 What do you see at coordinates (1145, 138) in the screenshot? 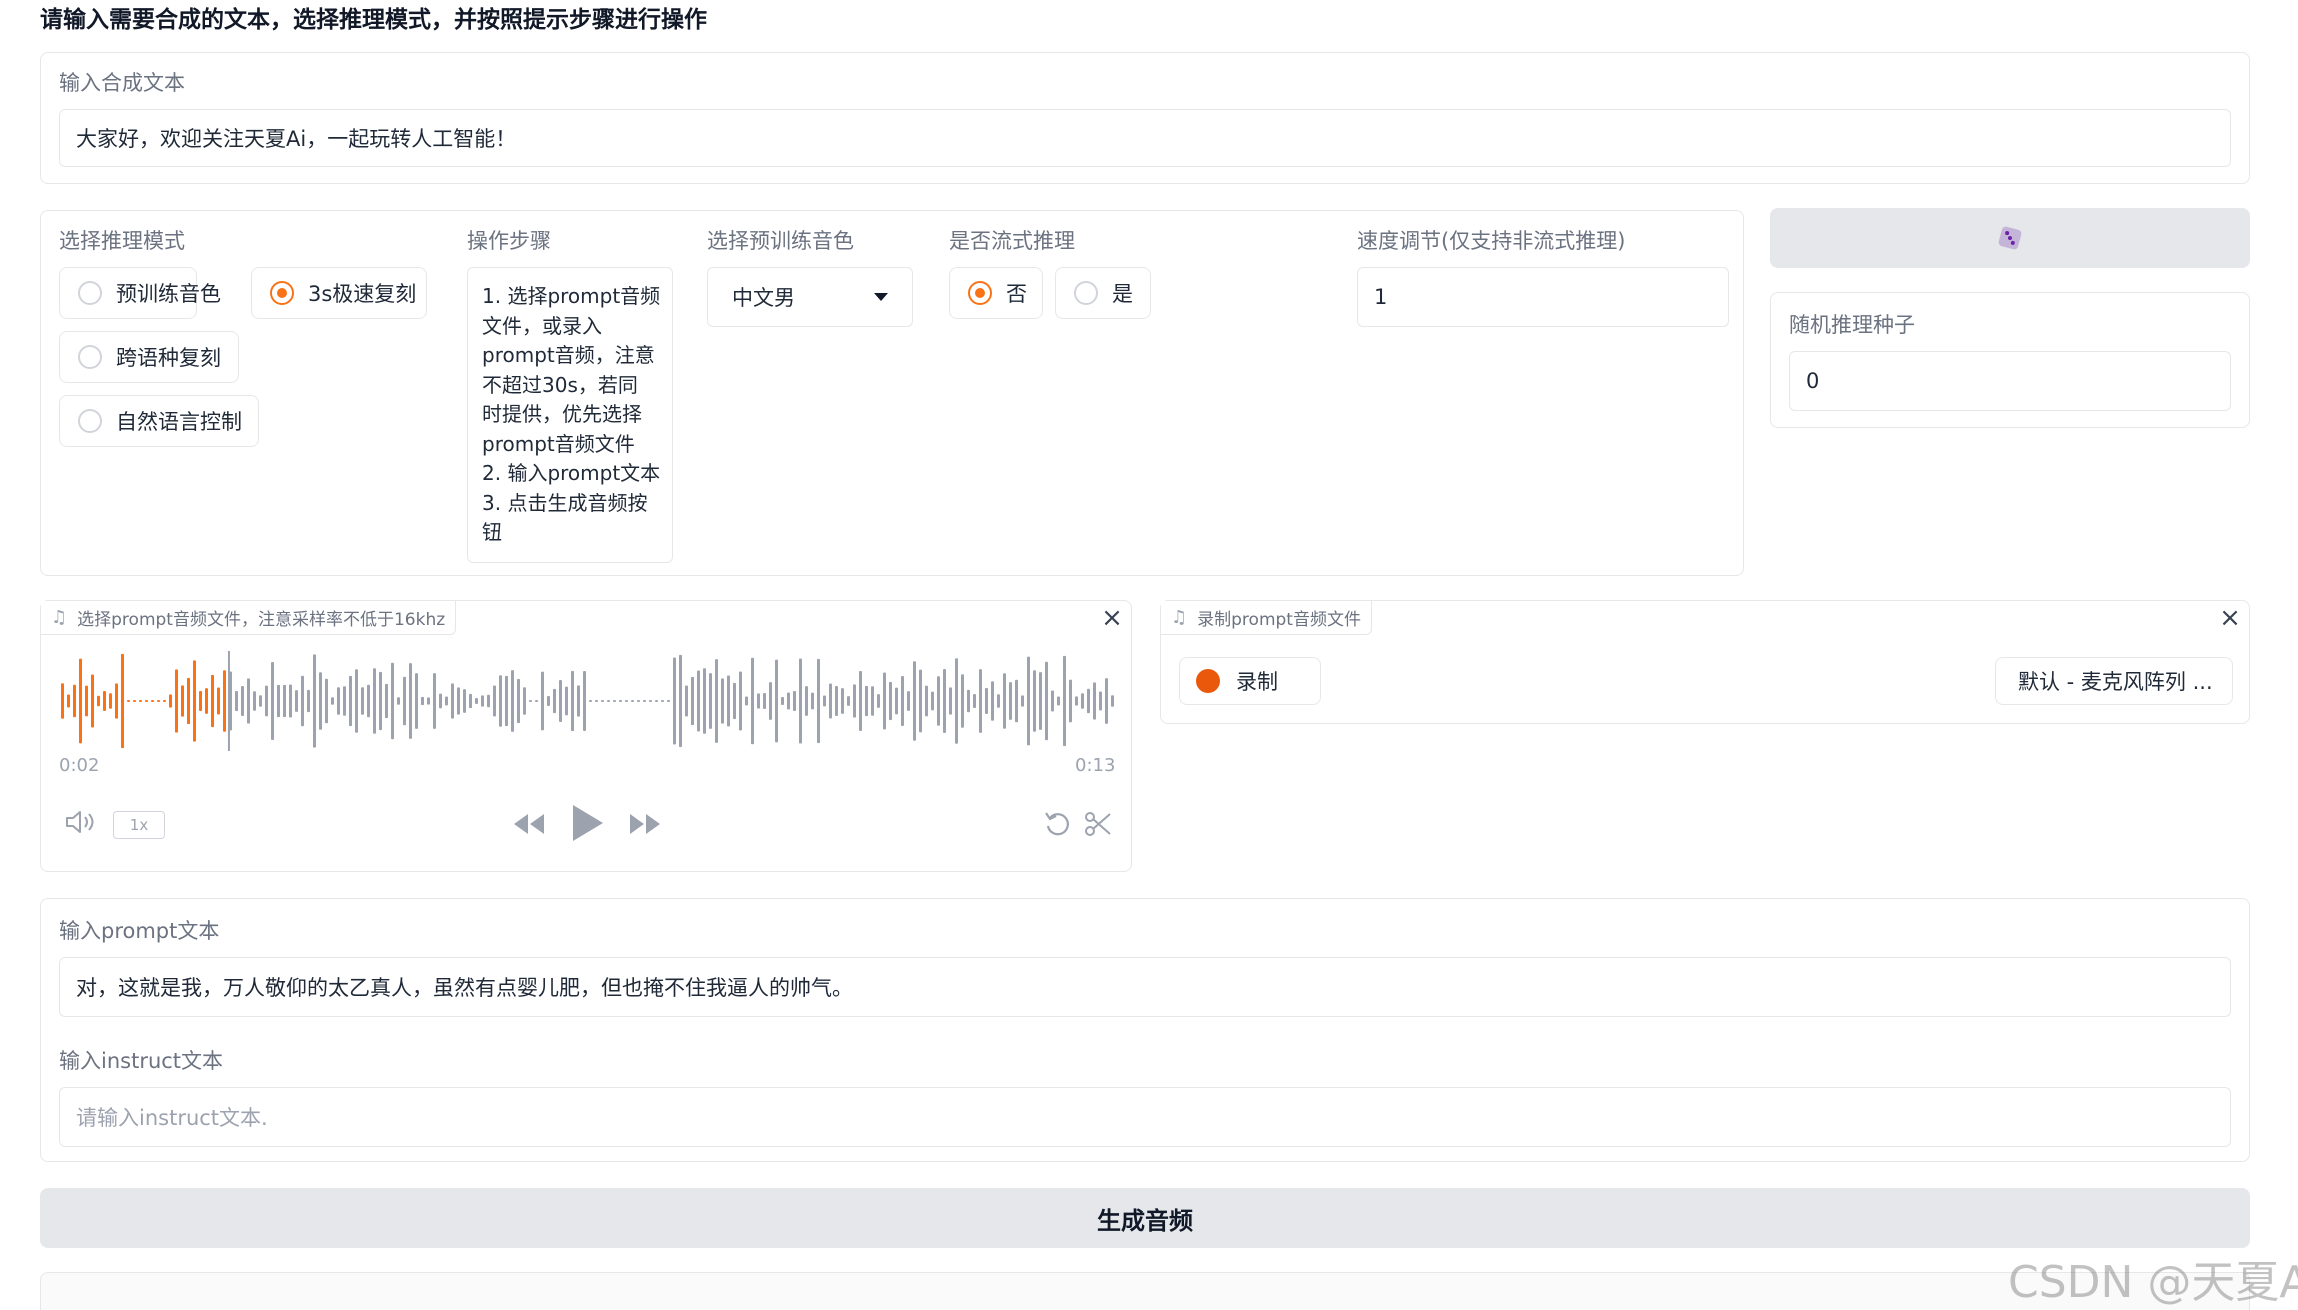
I see `tts-text-input: 大家好，欢迎关注天夏Ai，一起玩转人工智能！` at bounding box center [1145, 138].